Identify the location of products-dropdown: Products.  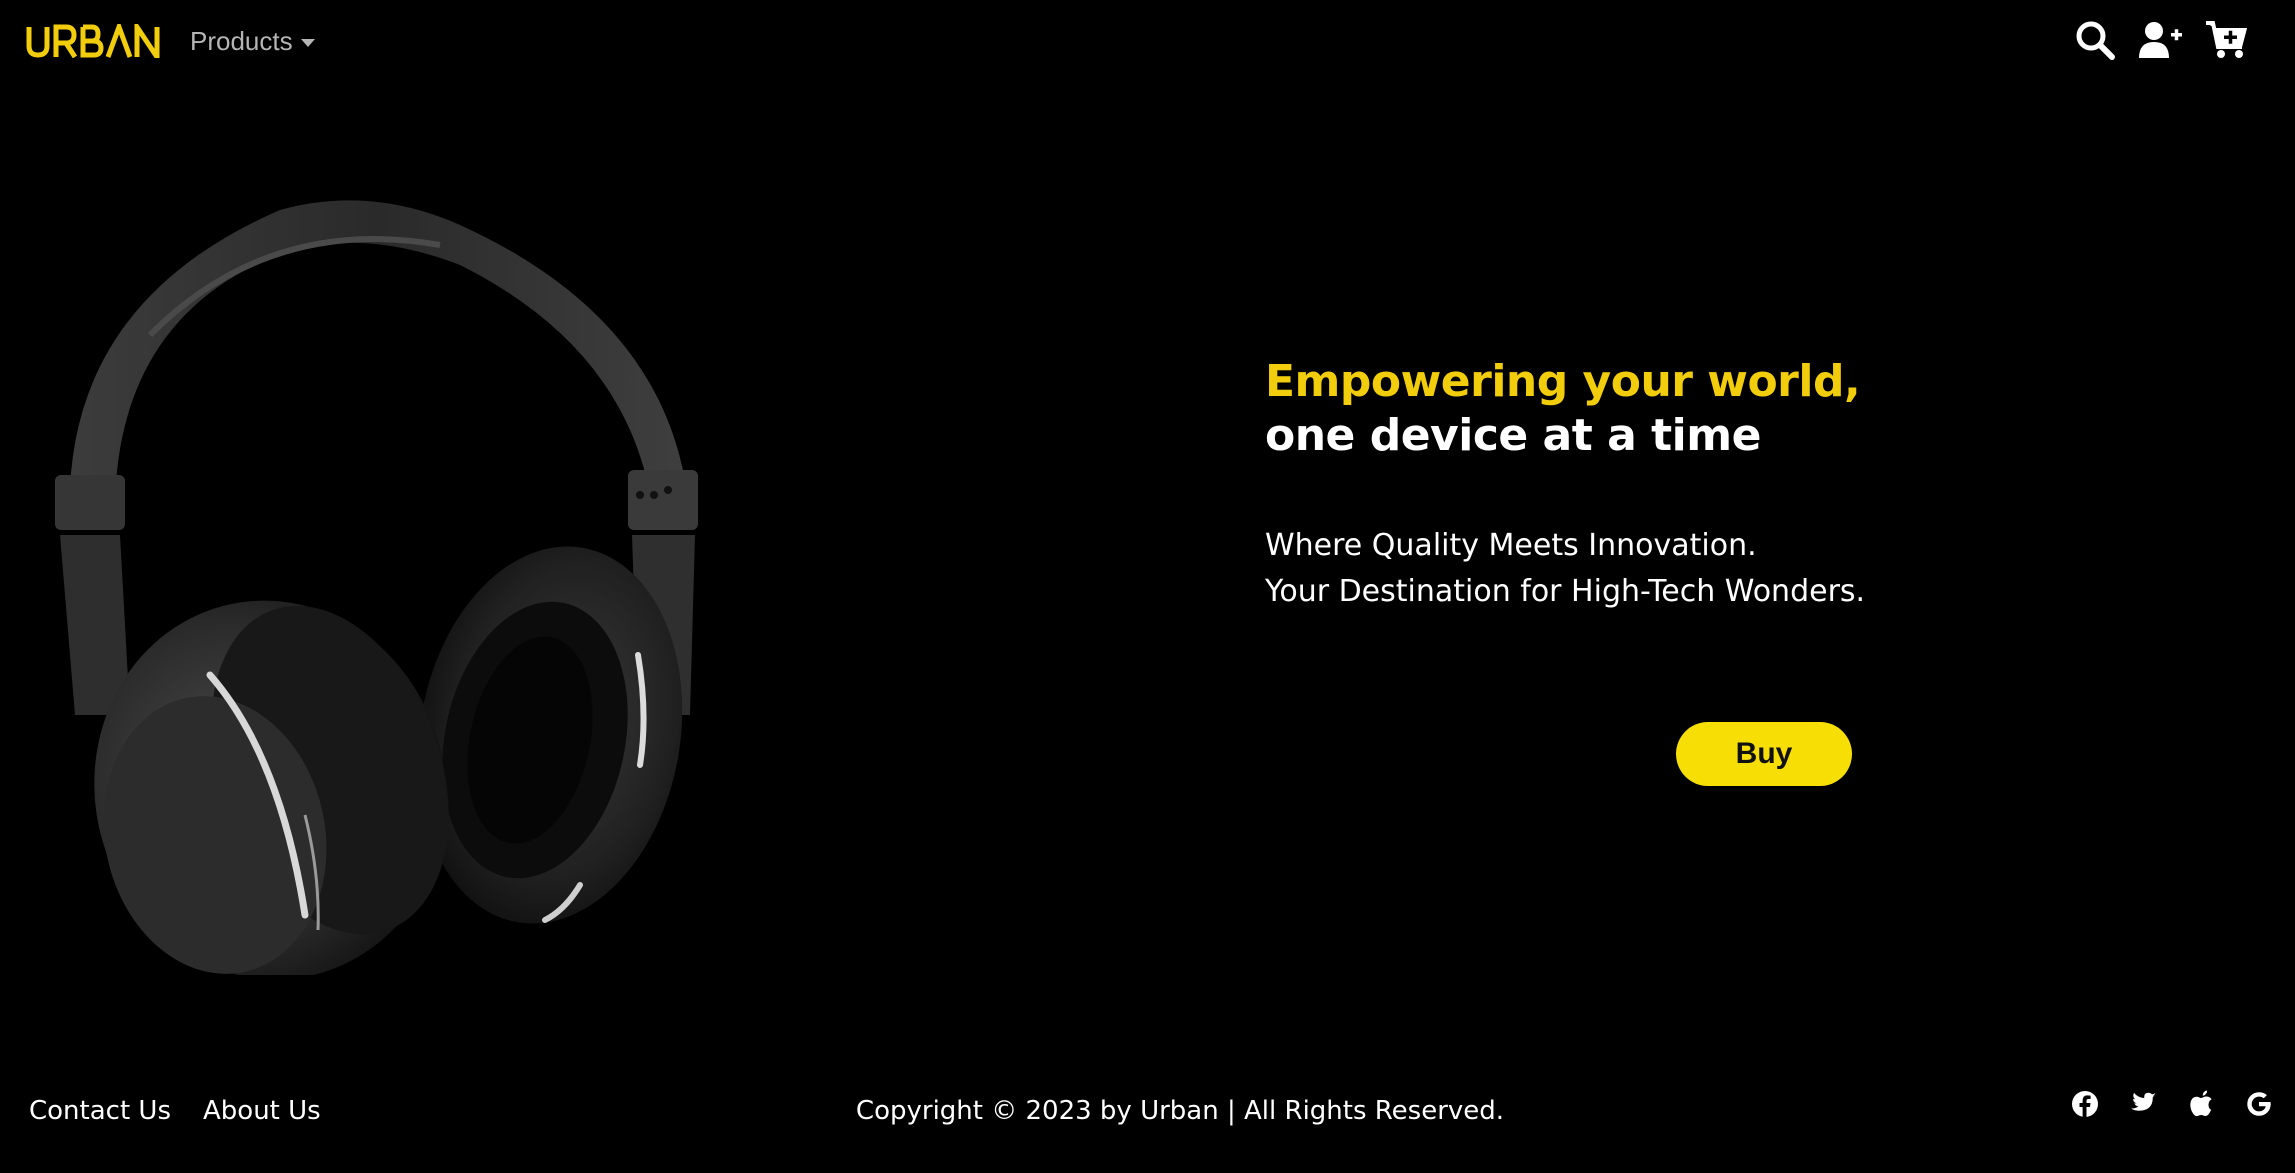
(252, 41).